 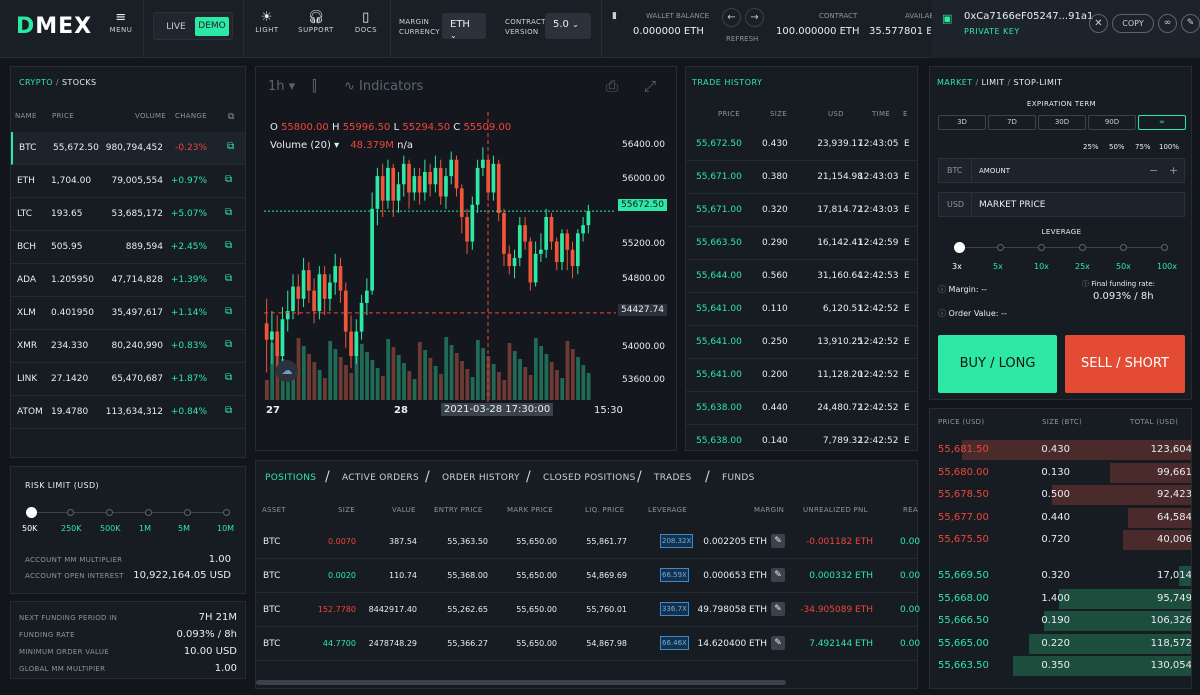 I want to click on positions-tab: ACTIVE ORDERS, so click(x=380, y=478).